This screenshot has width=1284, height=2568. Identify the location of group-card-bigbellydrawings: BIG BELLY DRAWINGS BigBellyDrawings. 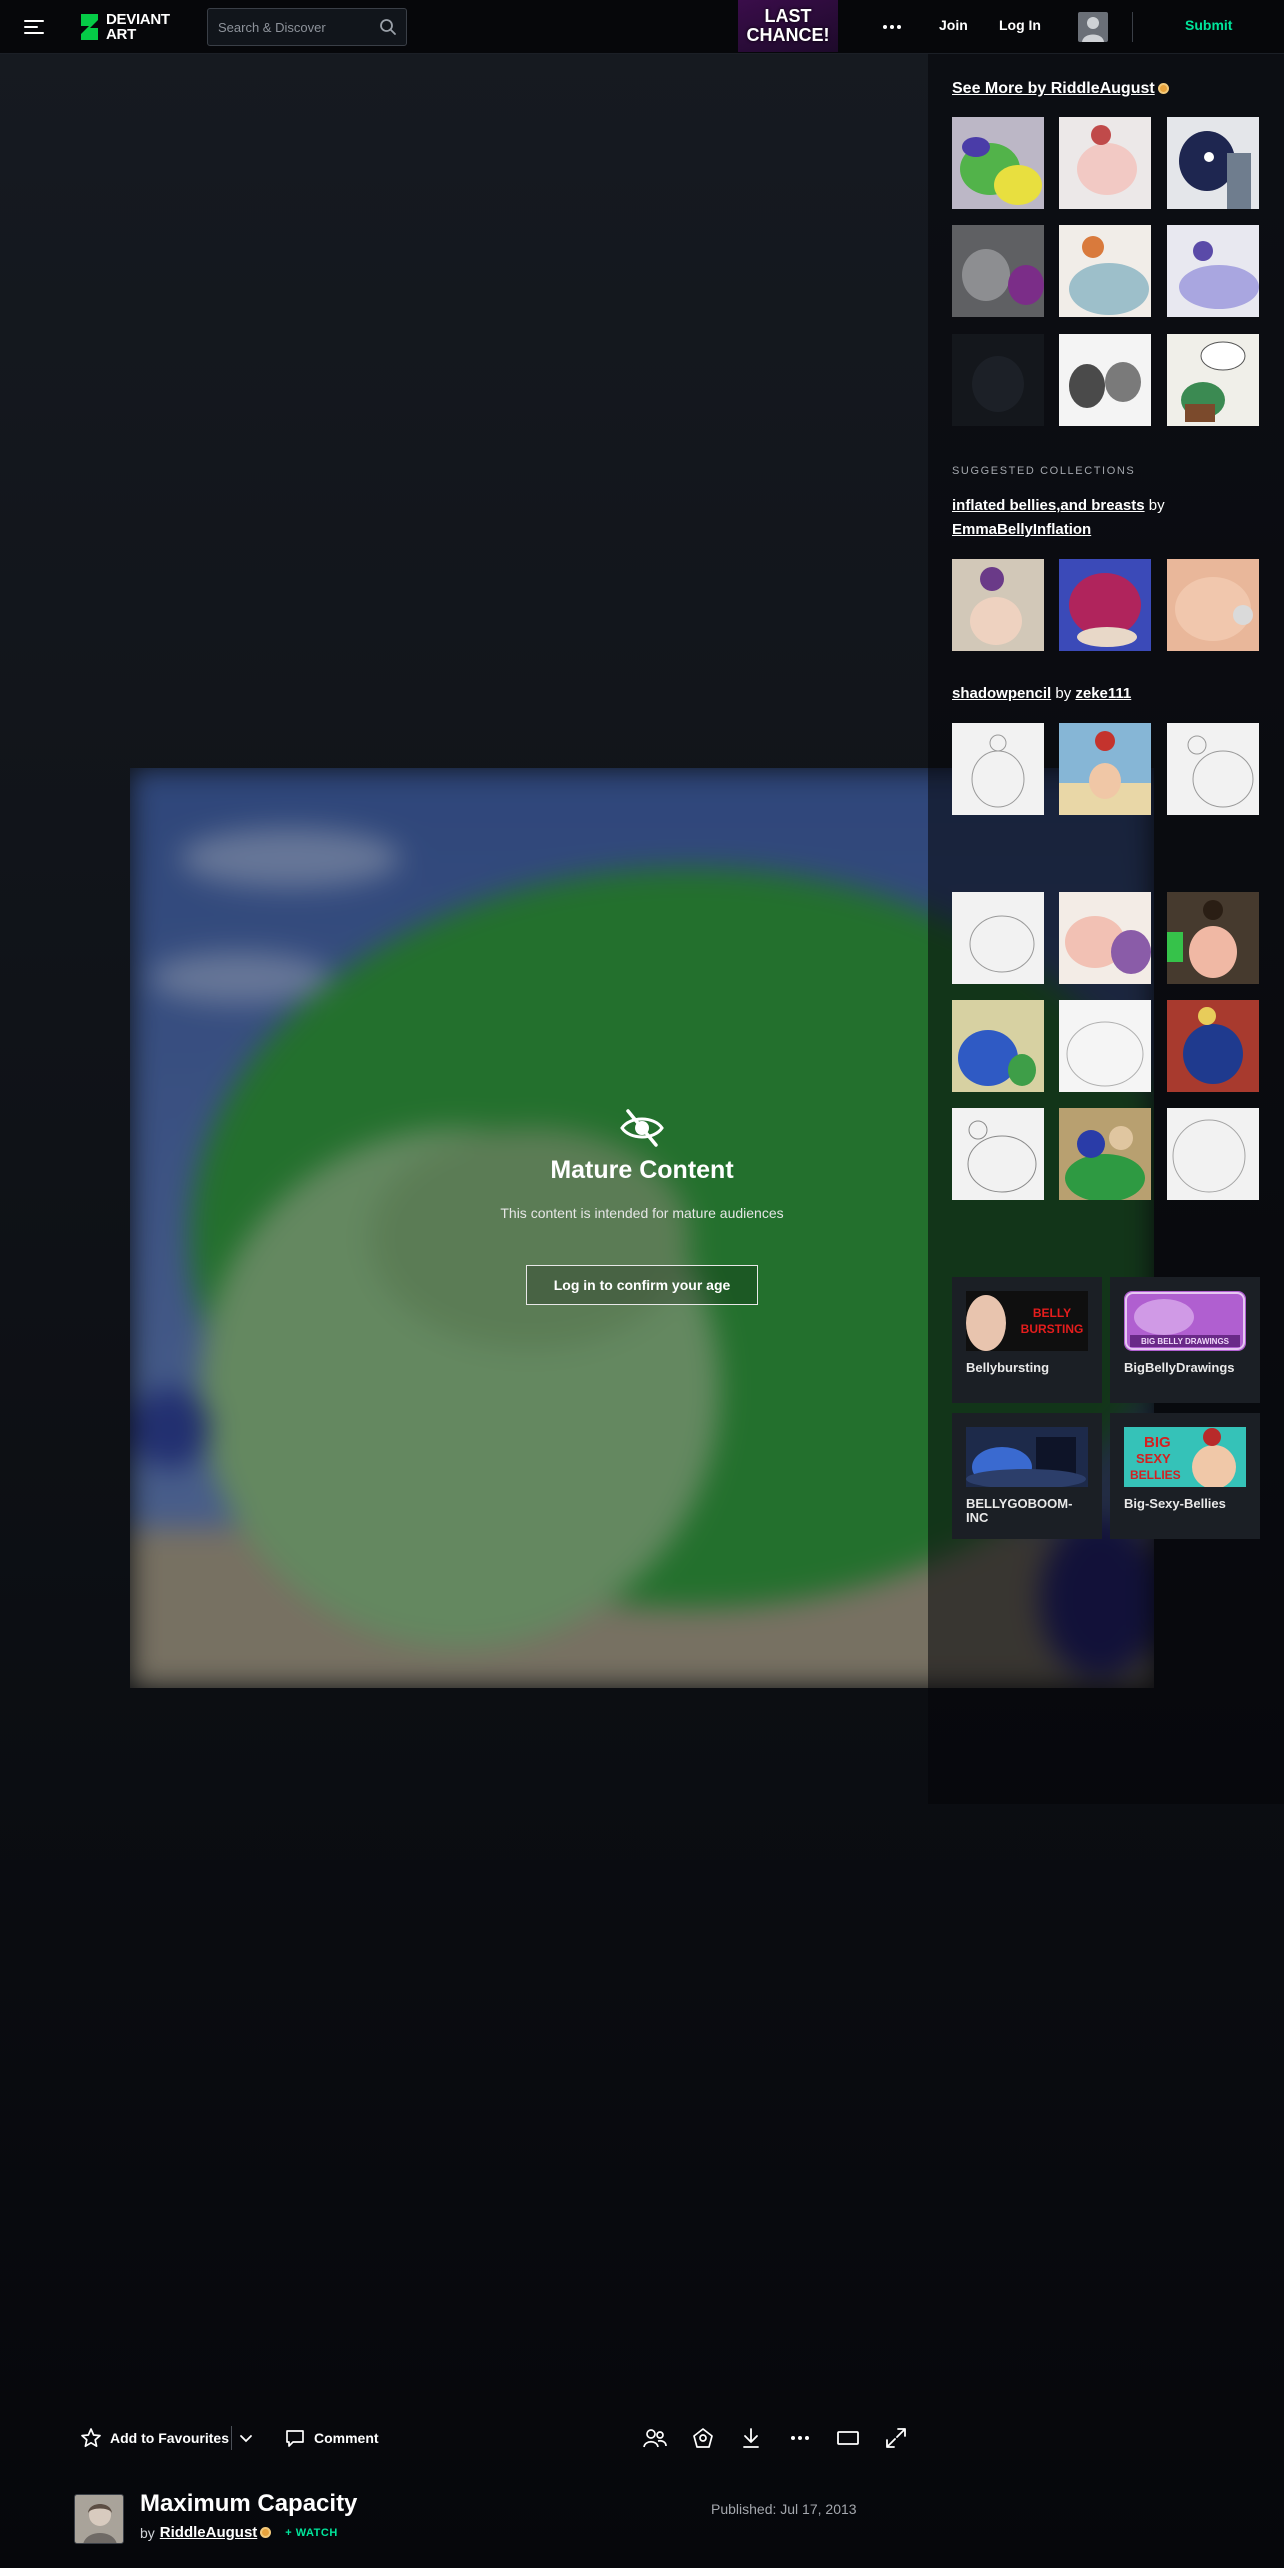
(1185, 1340).